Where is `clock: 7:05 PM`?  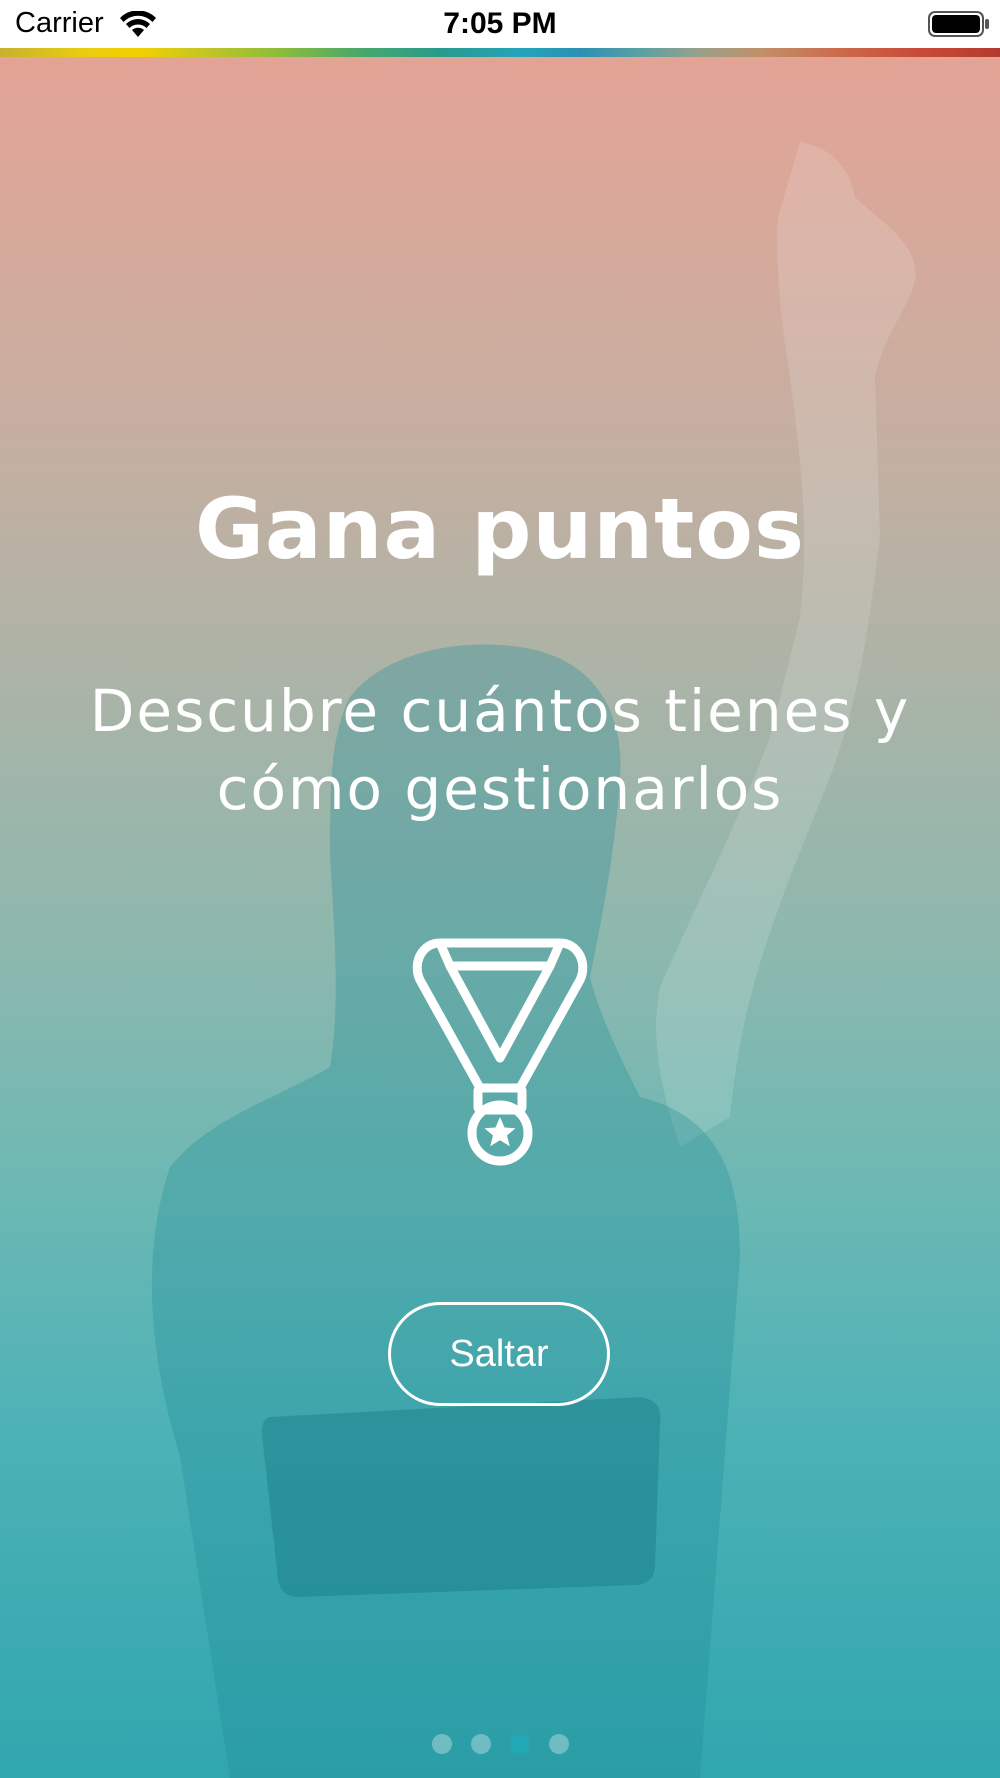
clock: 7:05 PM is located at coordinates (500, 23).